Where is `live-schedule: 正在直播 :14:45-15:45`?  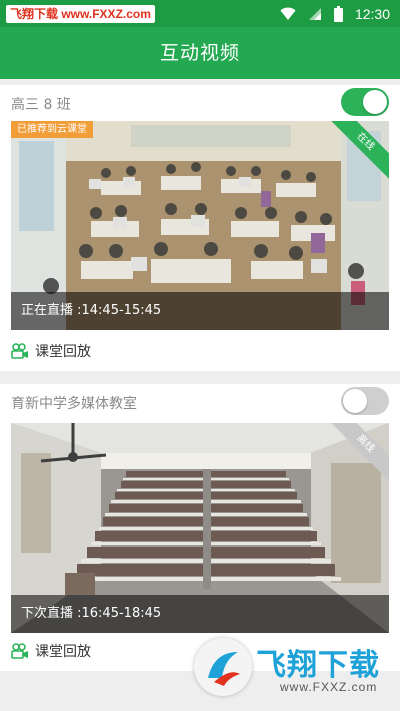
live-schedule: 正在直播 :14:45-15:45 is located at coordinates (200, 311).